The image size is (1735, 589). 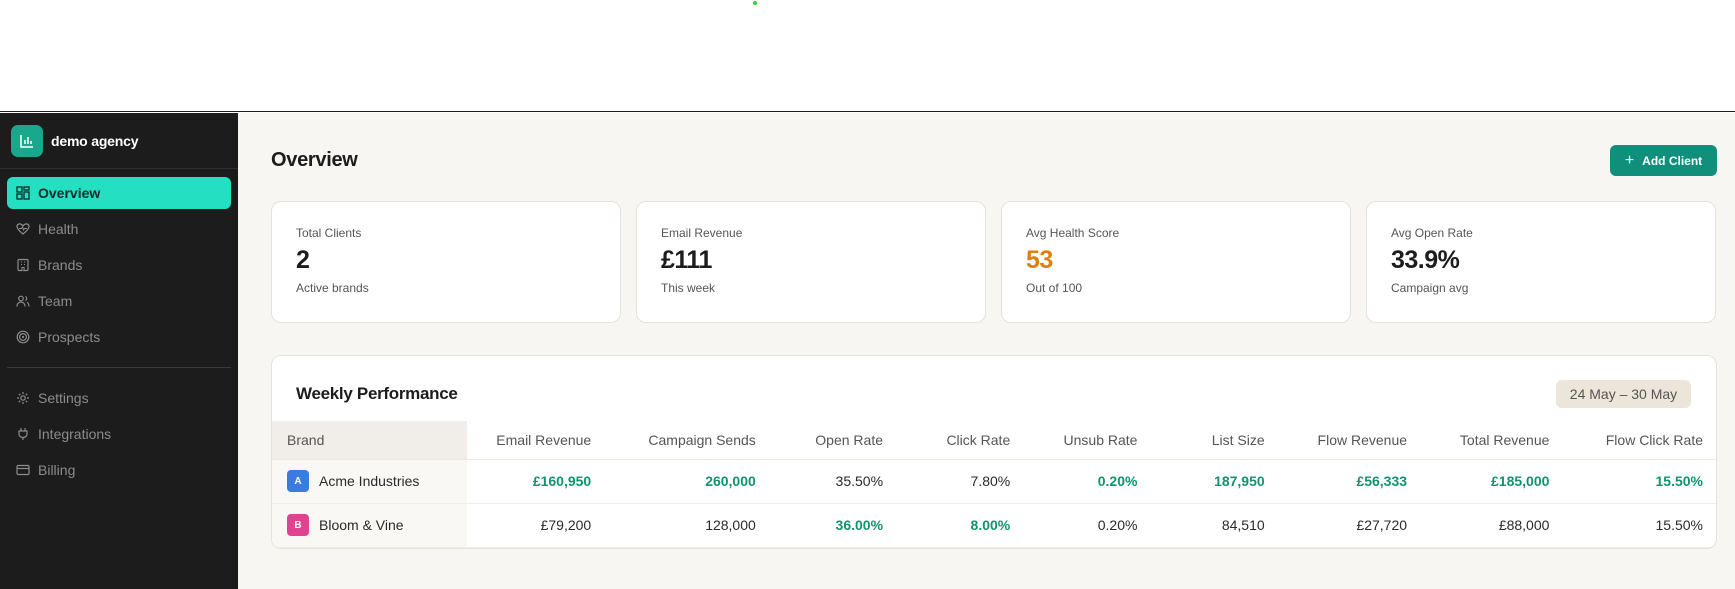 I want to click on bar-chart-logo-icon, so click(x=27, y=140).